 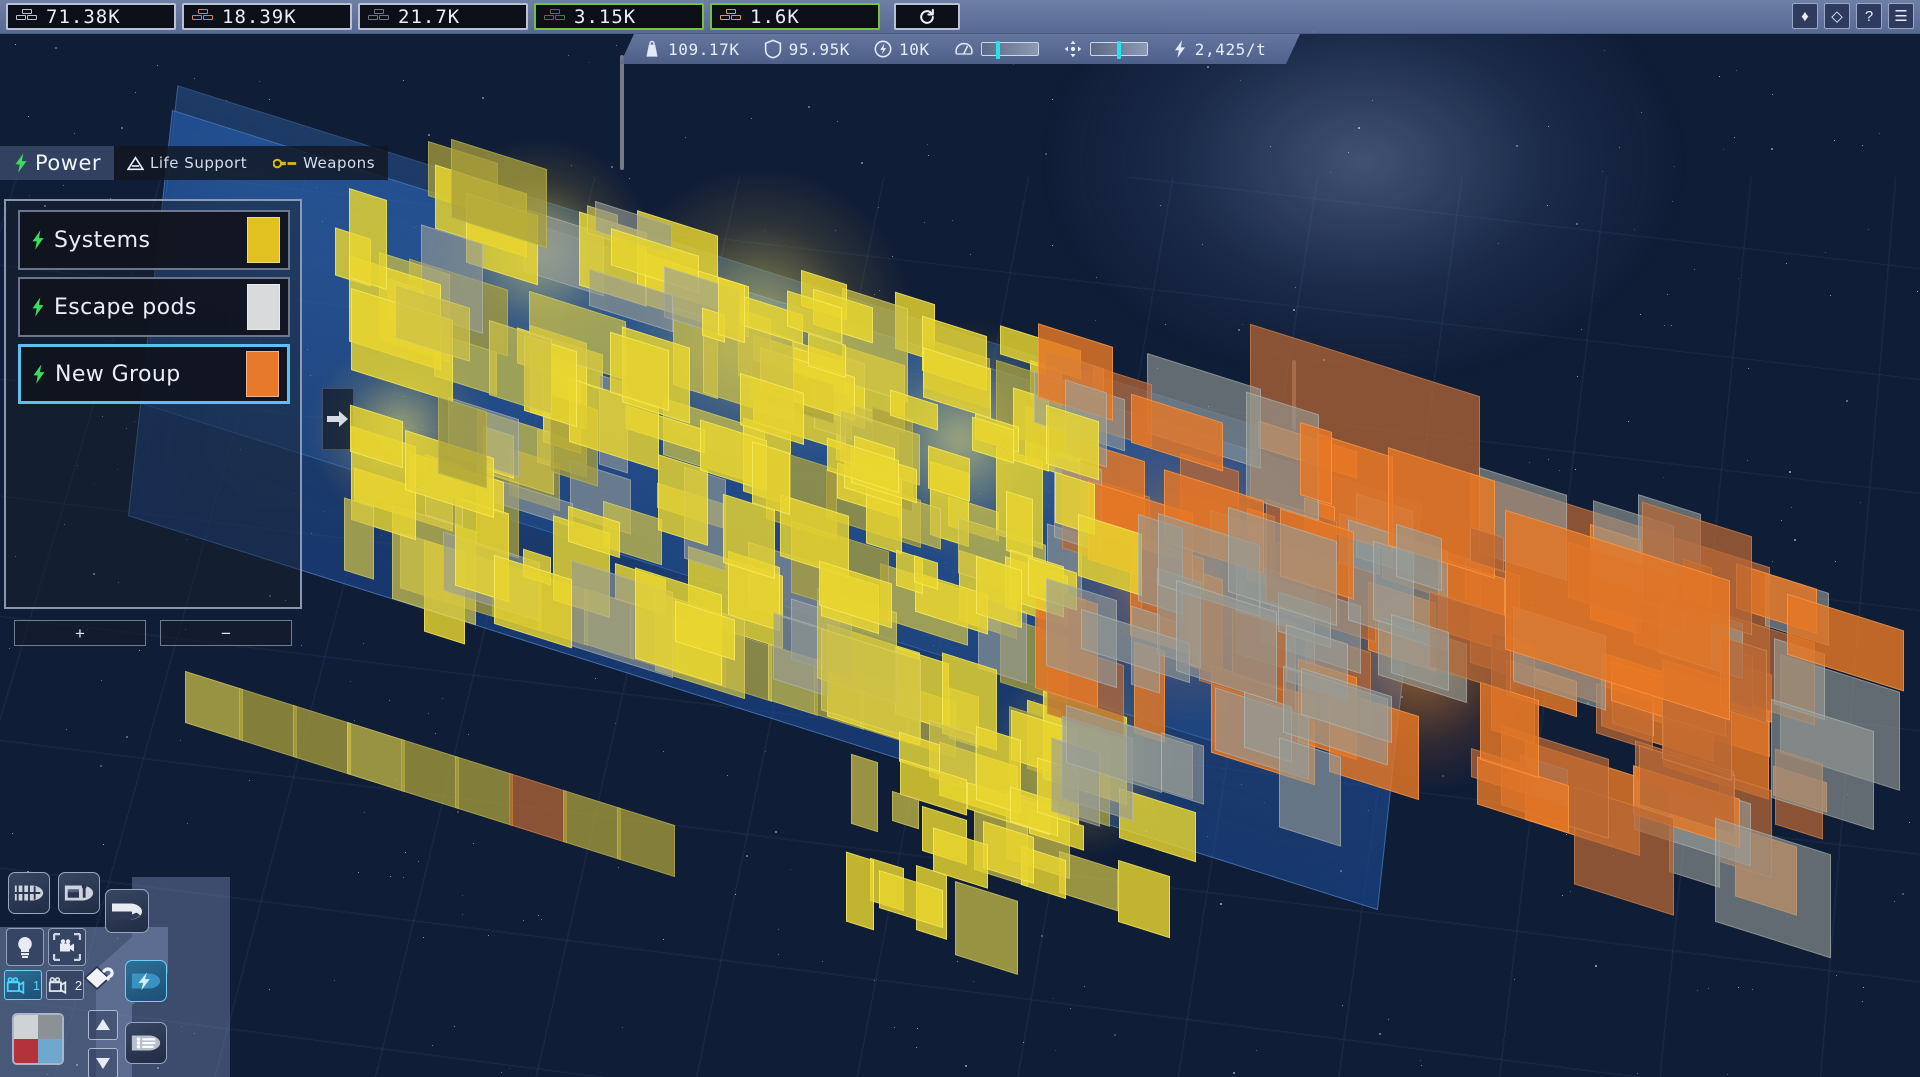 What do you see at coordinates (118, 374) in the screenshot?
I see `group-new-group-label: New Group` at bounding box center [118, 374].